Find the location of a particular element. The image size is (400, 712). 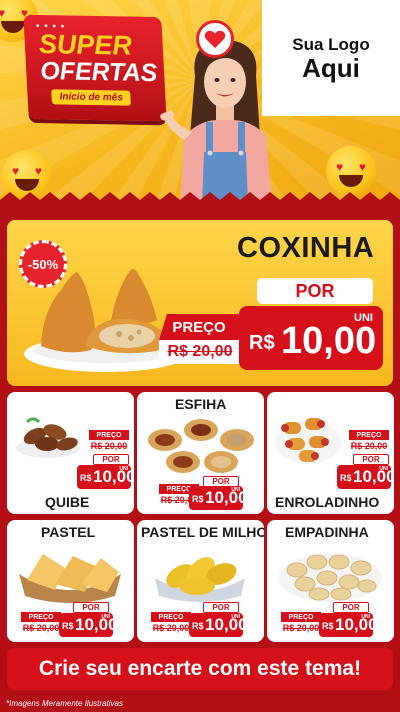

product-card-esfiha: ESFIHA PREÇO R$ 20,00 POR R$ 10,00 UNI is located at coordinates (200, 453).